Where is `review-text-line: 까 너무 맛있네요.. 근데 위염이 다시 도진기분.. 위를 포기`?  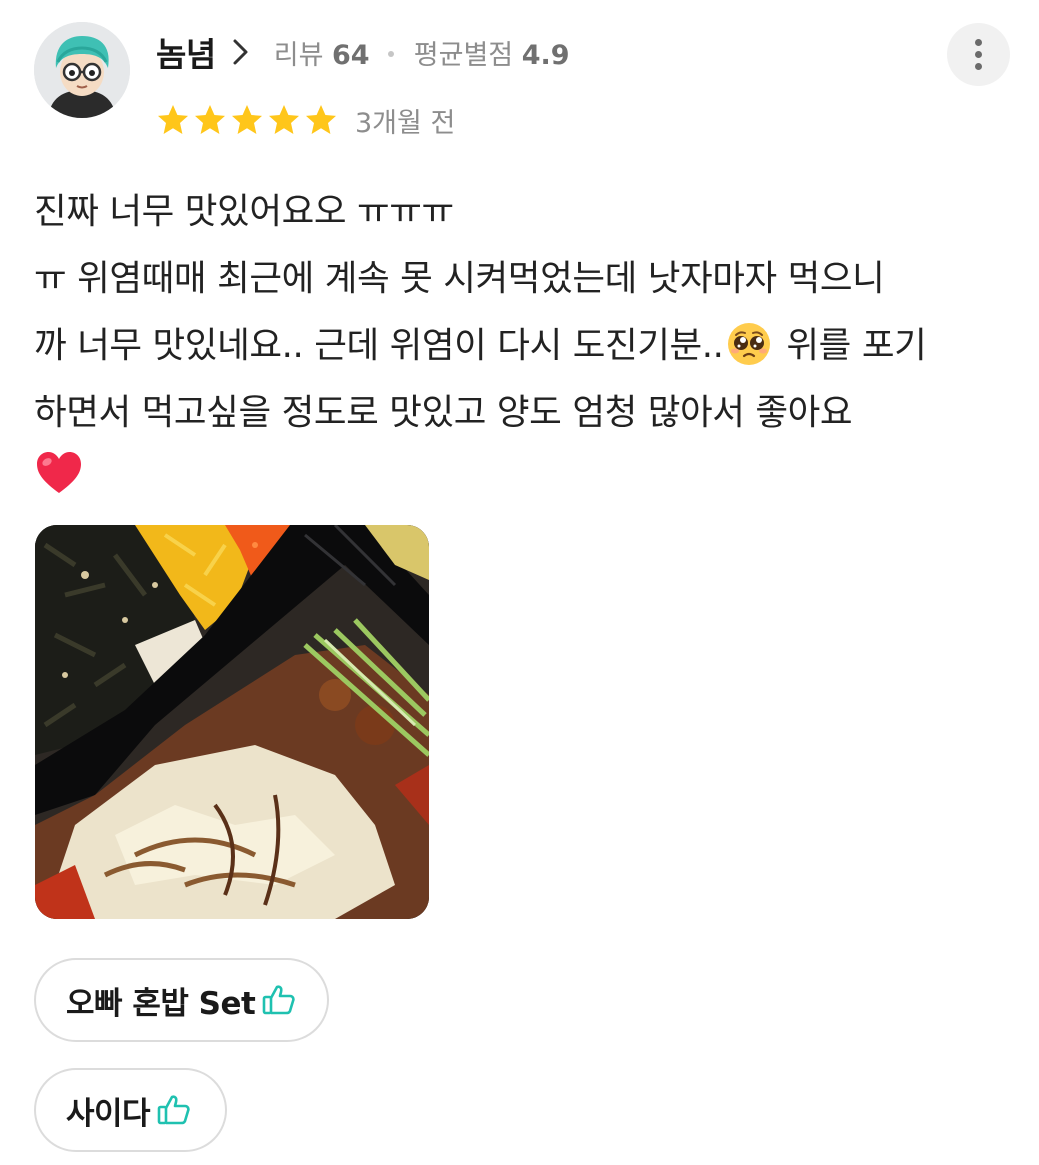 review-text-line: 까 너무 맛있네요.. 근데 위염이 다시 도진기분.. 위를 포기 is located at coordinates (526, 345).